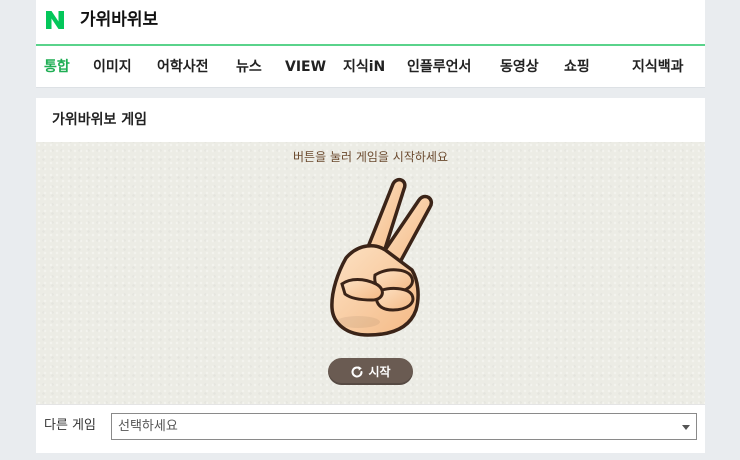 This screenshot has height=460, width=740. What do you see at coordinates (519, 67) in the screenshot?
I see `tab-video: 동영상` at bounding box center [519, 67].